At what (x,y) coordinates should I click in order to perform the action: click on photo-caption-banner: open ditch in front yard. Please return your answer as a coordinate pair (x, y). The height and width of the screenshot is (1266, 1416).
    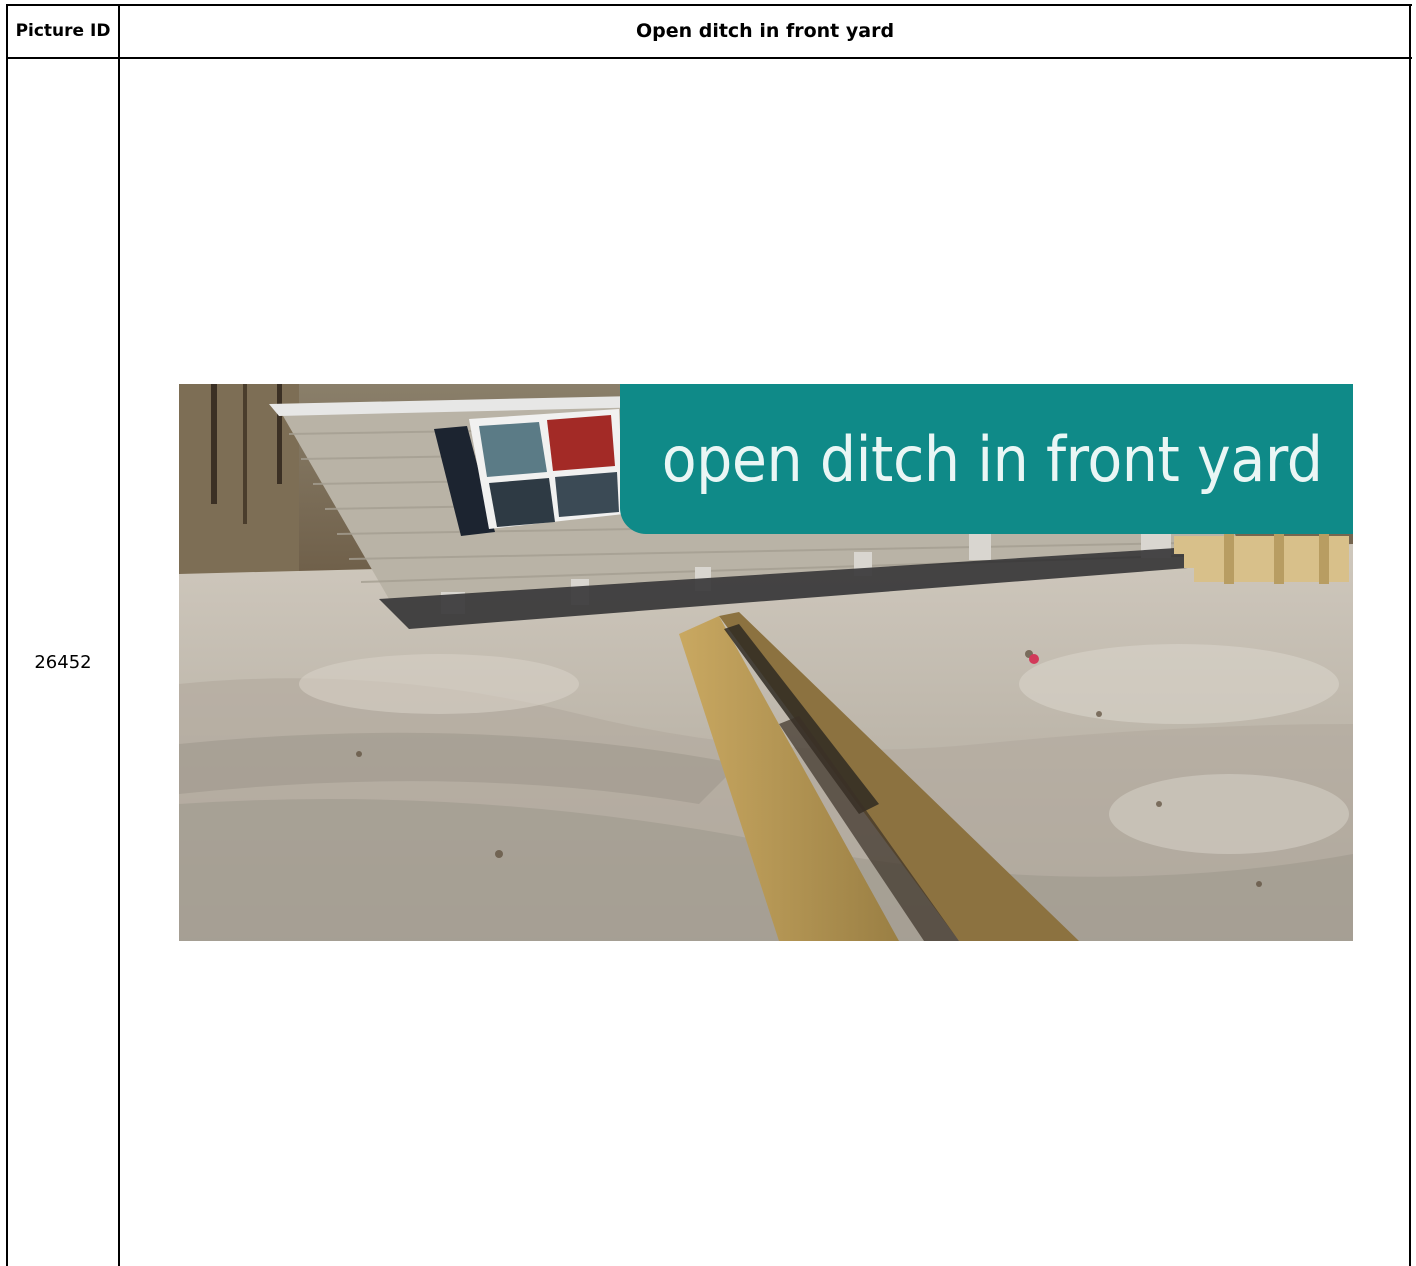
    Looking at the image, I should click on (986, 459).